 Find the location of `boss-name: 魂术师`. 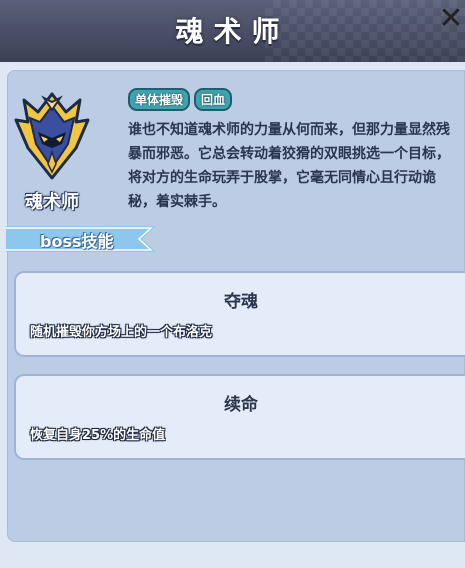

boss-name: 魂术师 is located at coordinates (52, 202).